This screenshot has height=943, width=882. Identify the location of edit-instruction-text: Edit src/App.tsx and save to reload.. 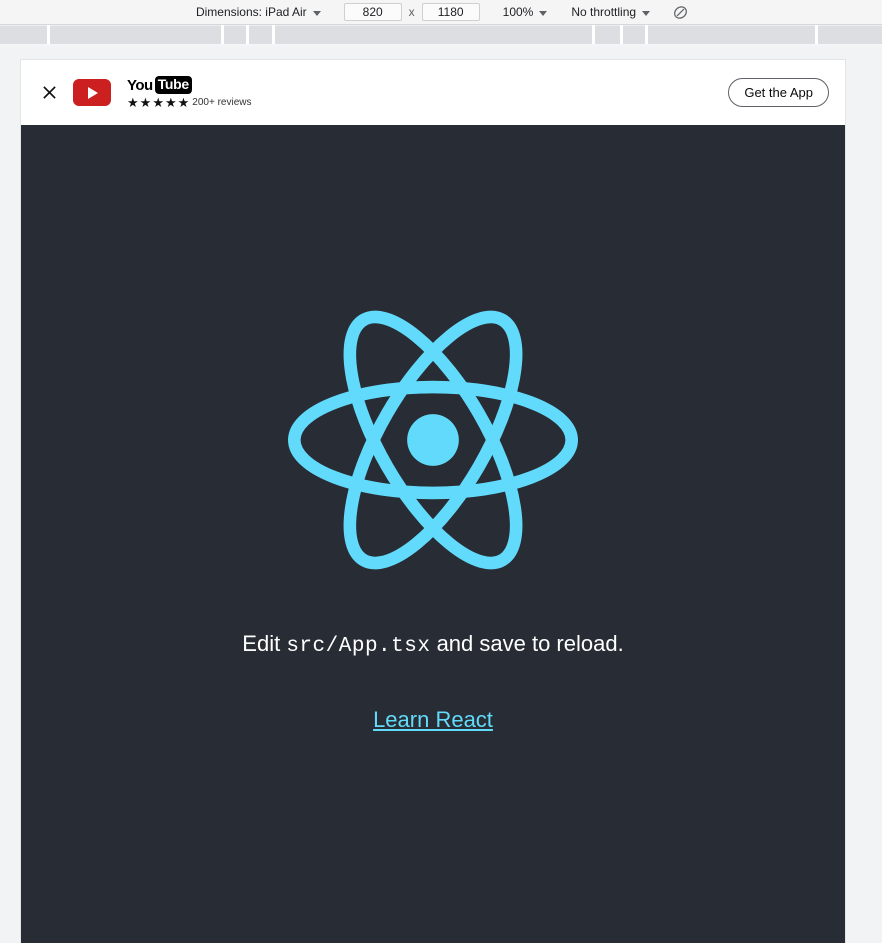
(432, 645).